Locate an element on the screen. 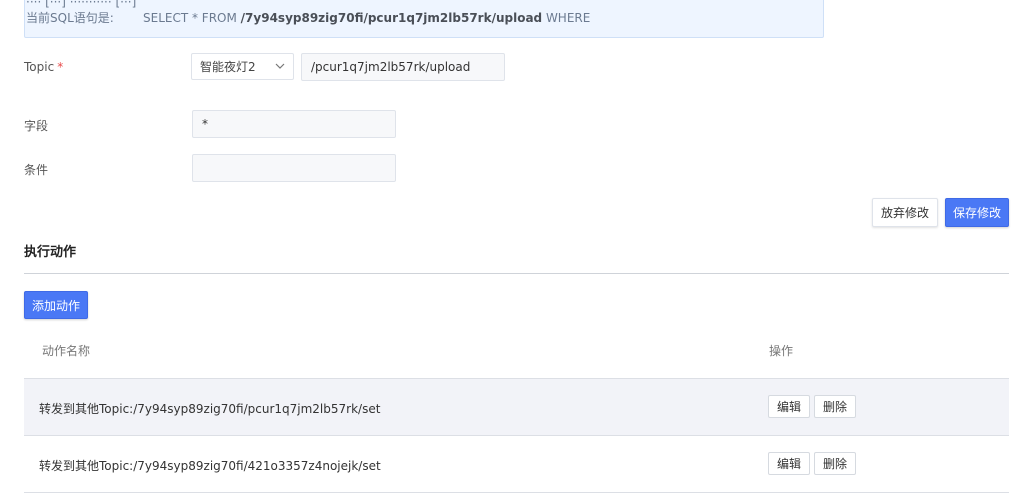 Image resolution: width=1030 pixels, height=503 pixels. topic-label-text: Topic is located at coordinates (39, 67).